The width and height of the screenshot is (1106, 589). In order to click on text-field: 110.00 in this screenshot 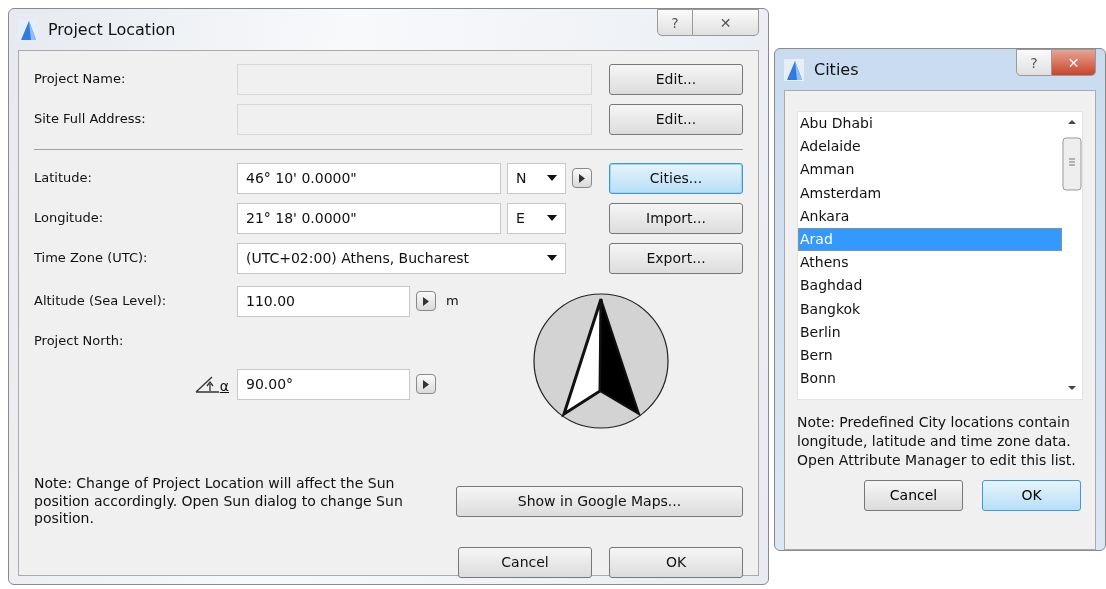, I will do `click(323, 301)`.